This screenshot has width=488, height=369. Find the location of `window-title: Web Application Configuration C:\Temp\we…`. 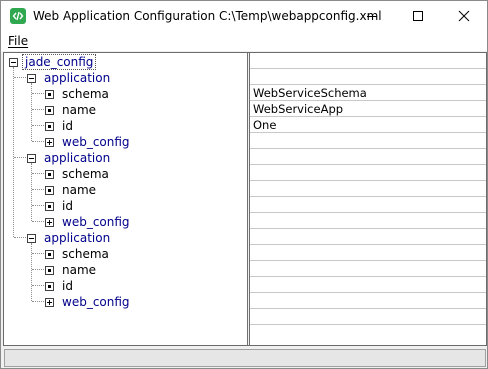

window-title: Web Application Configuration C:\Temp\we… is located at coordinates (207, 16).